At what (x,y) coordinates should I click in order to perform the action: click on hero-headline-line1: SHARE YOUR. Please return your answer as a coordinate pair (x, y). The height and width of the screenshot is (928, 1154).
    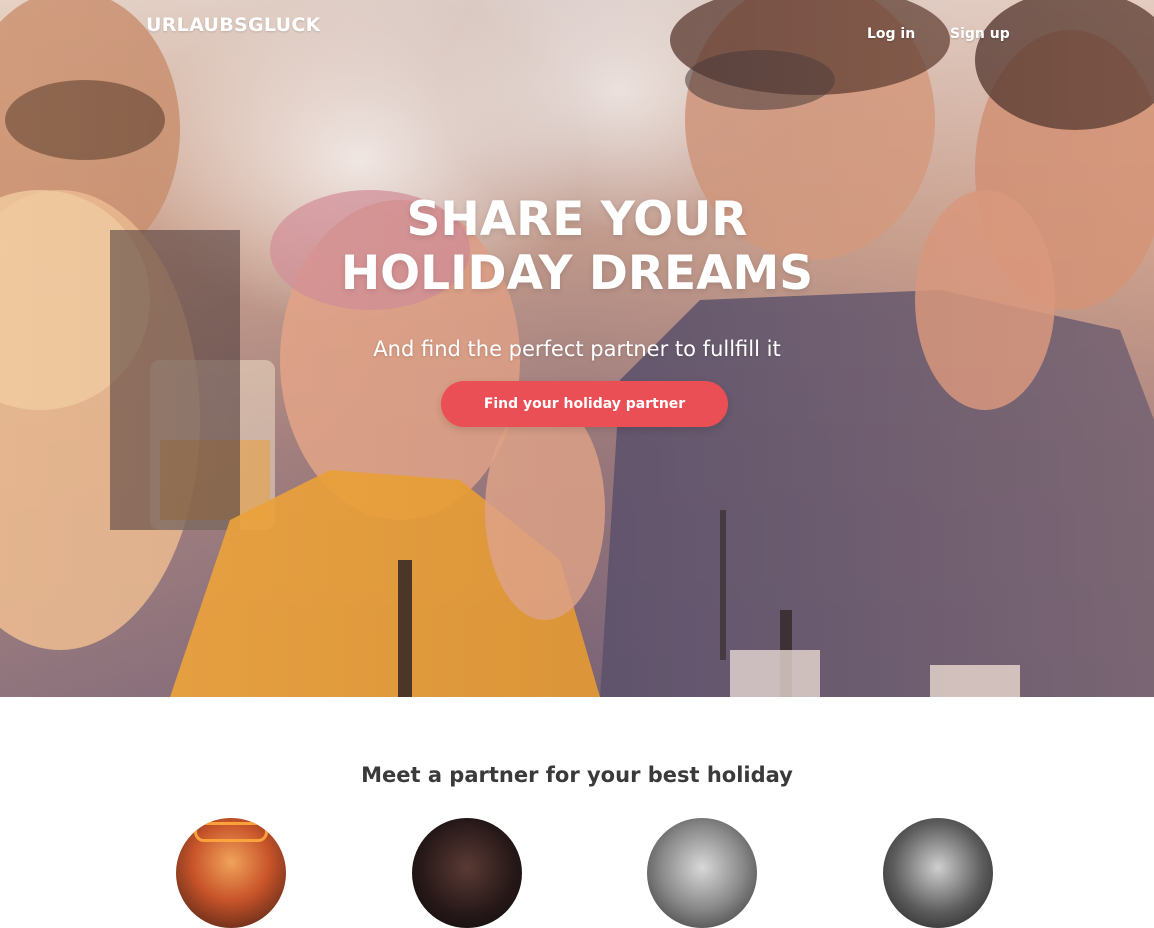
    Looking at the image, I should click on (577, 219).